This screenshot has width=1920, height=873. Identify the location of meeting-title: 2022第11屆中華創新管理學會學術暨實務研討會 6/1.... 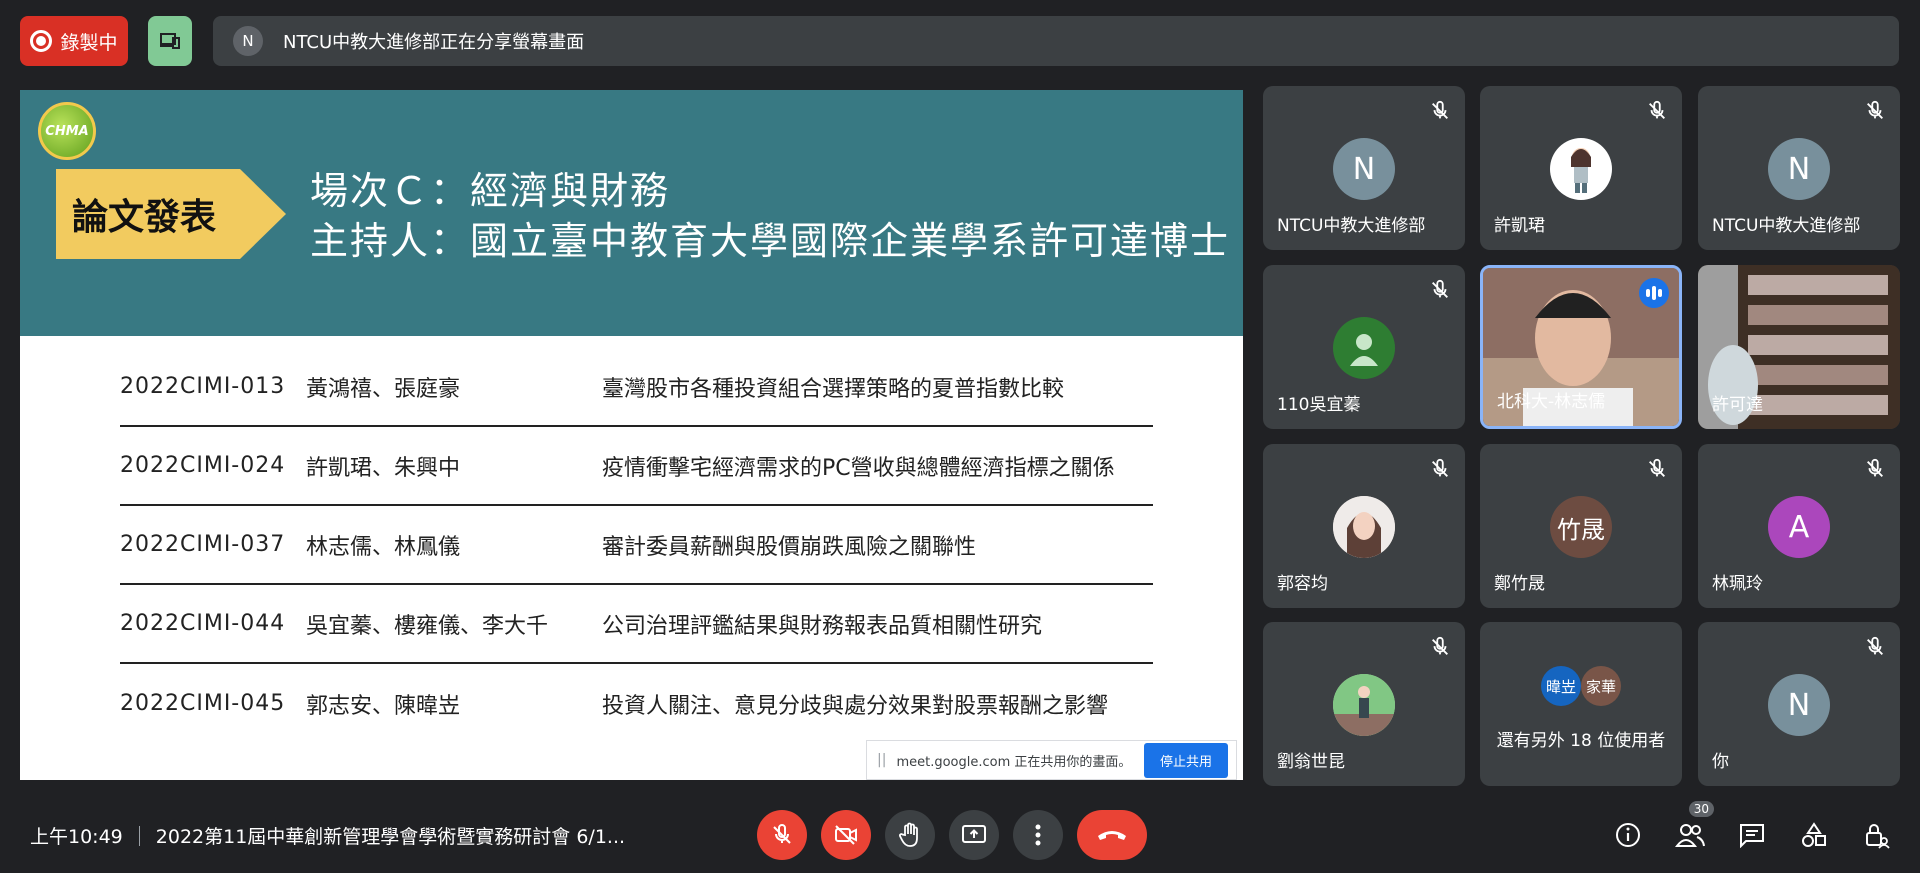
(390, 835).